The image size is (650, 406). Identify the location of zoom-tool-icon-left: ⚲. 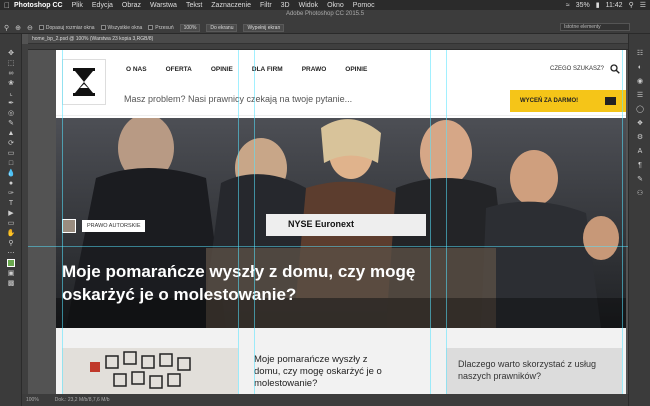
(11, 243).